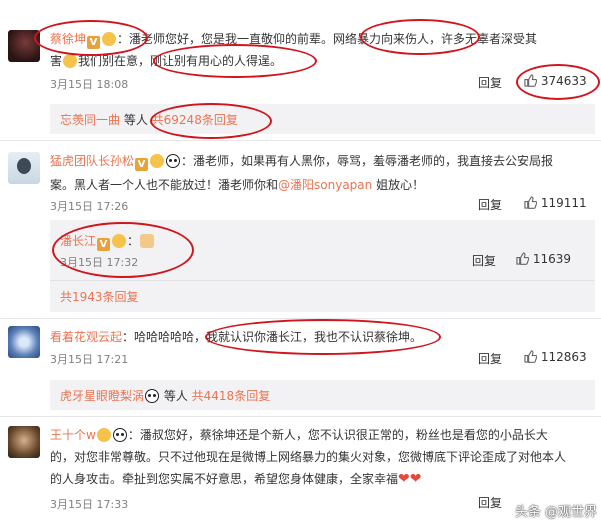  What do you see at coordinates (555, 512) in the screenshot?
I see `watermark: 头条 @观世界` at bounding box center [555, 512].